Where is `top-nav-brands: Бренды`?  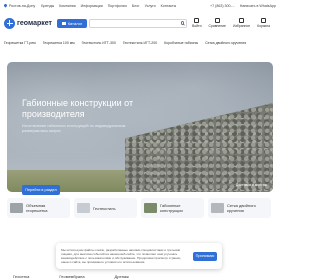
top-nav-brands: Бренды is located at coordinates (47, 6).